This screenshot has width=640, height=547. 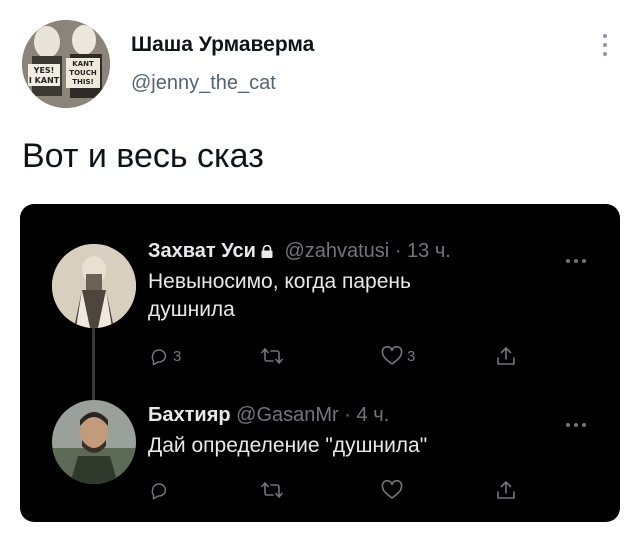 What do you see at coordinates (287, 415) in the screenshot?
I see `reply-2-handle: @GasanMr` at bounding box center [287, 415].